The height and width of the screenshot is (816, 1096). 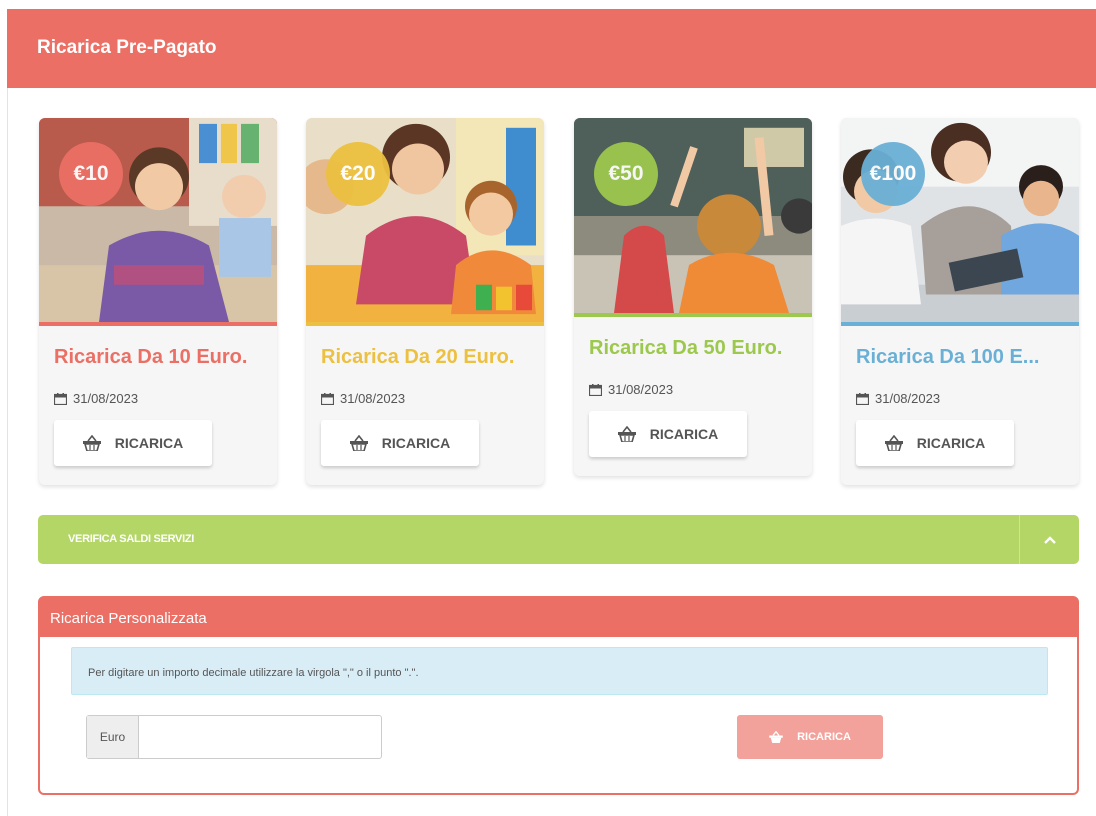 I want to click on price-badge: €50, so click(x=626, y=174).